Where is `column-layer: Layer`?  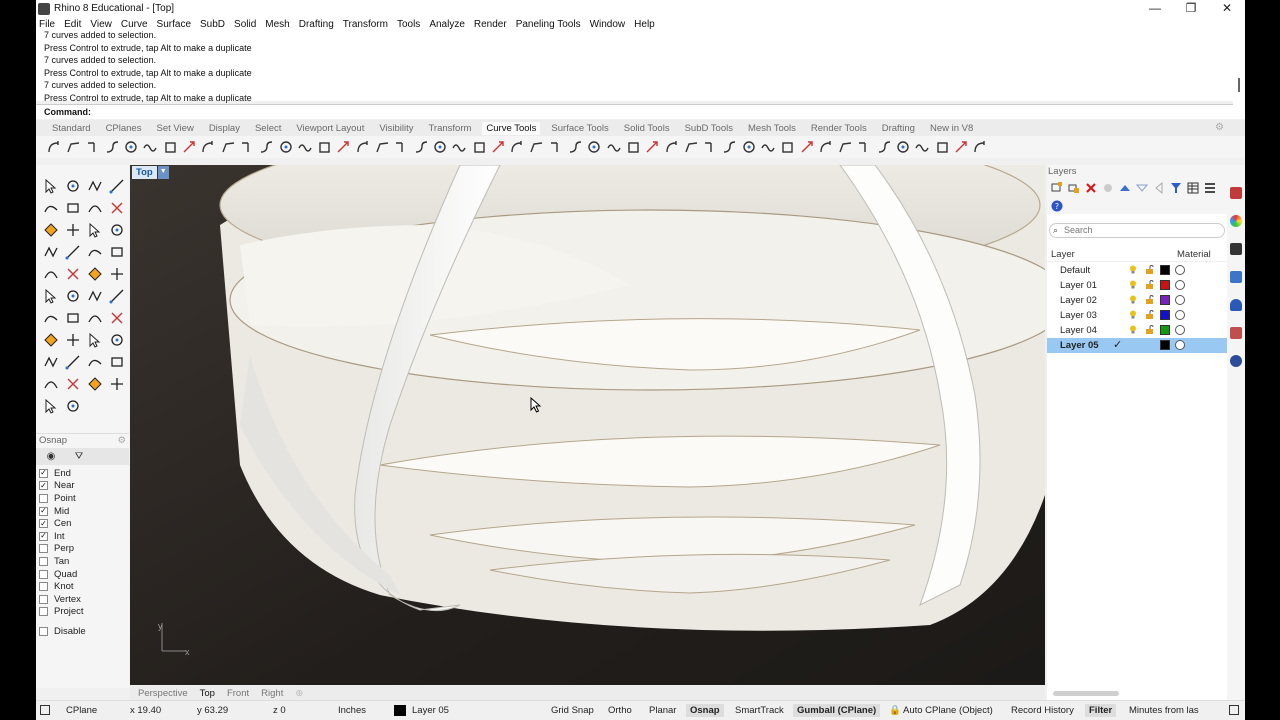
column-layer: Layer is located at coordinates (1063, 254).